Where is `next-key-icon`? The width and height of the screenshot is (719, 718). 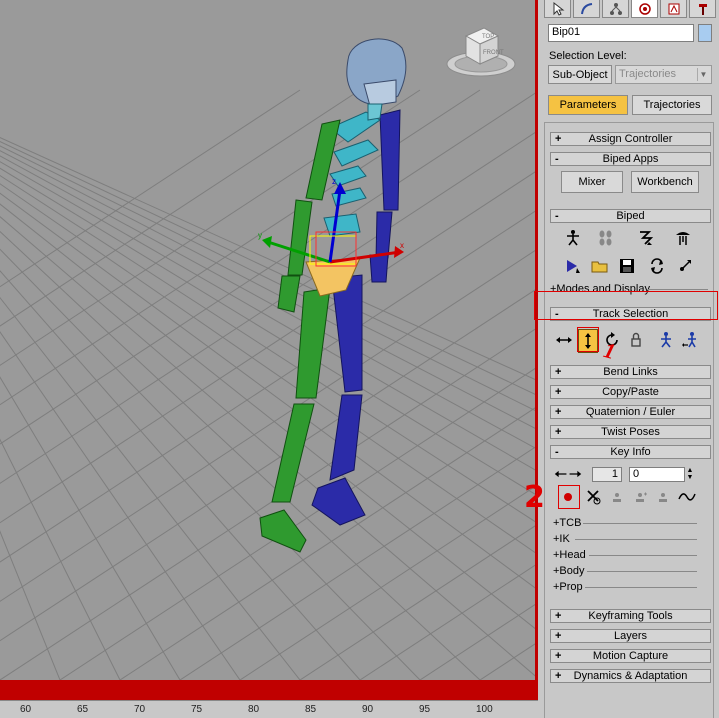 next-key-icon is located at coordinates (575, 474).